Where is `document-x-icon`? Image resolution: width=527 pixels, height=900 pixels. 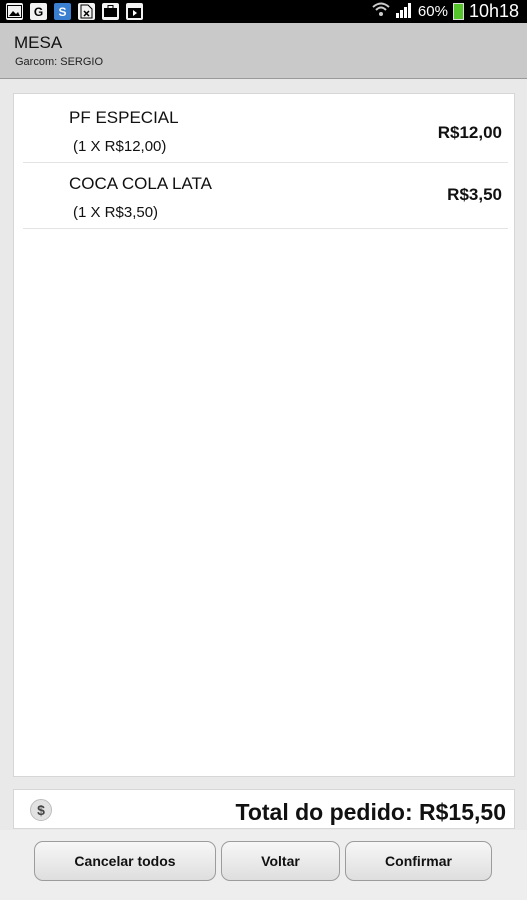
document-x-icon is located at coordinates (86, 11).